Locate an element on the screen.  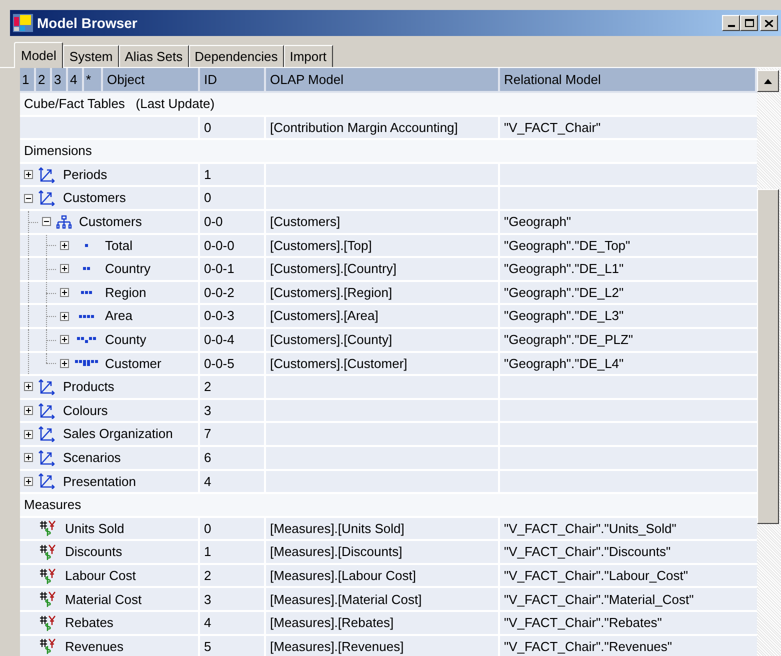
object-name: Total is located at coordinates (118, 245).